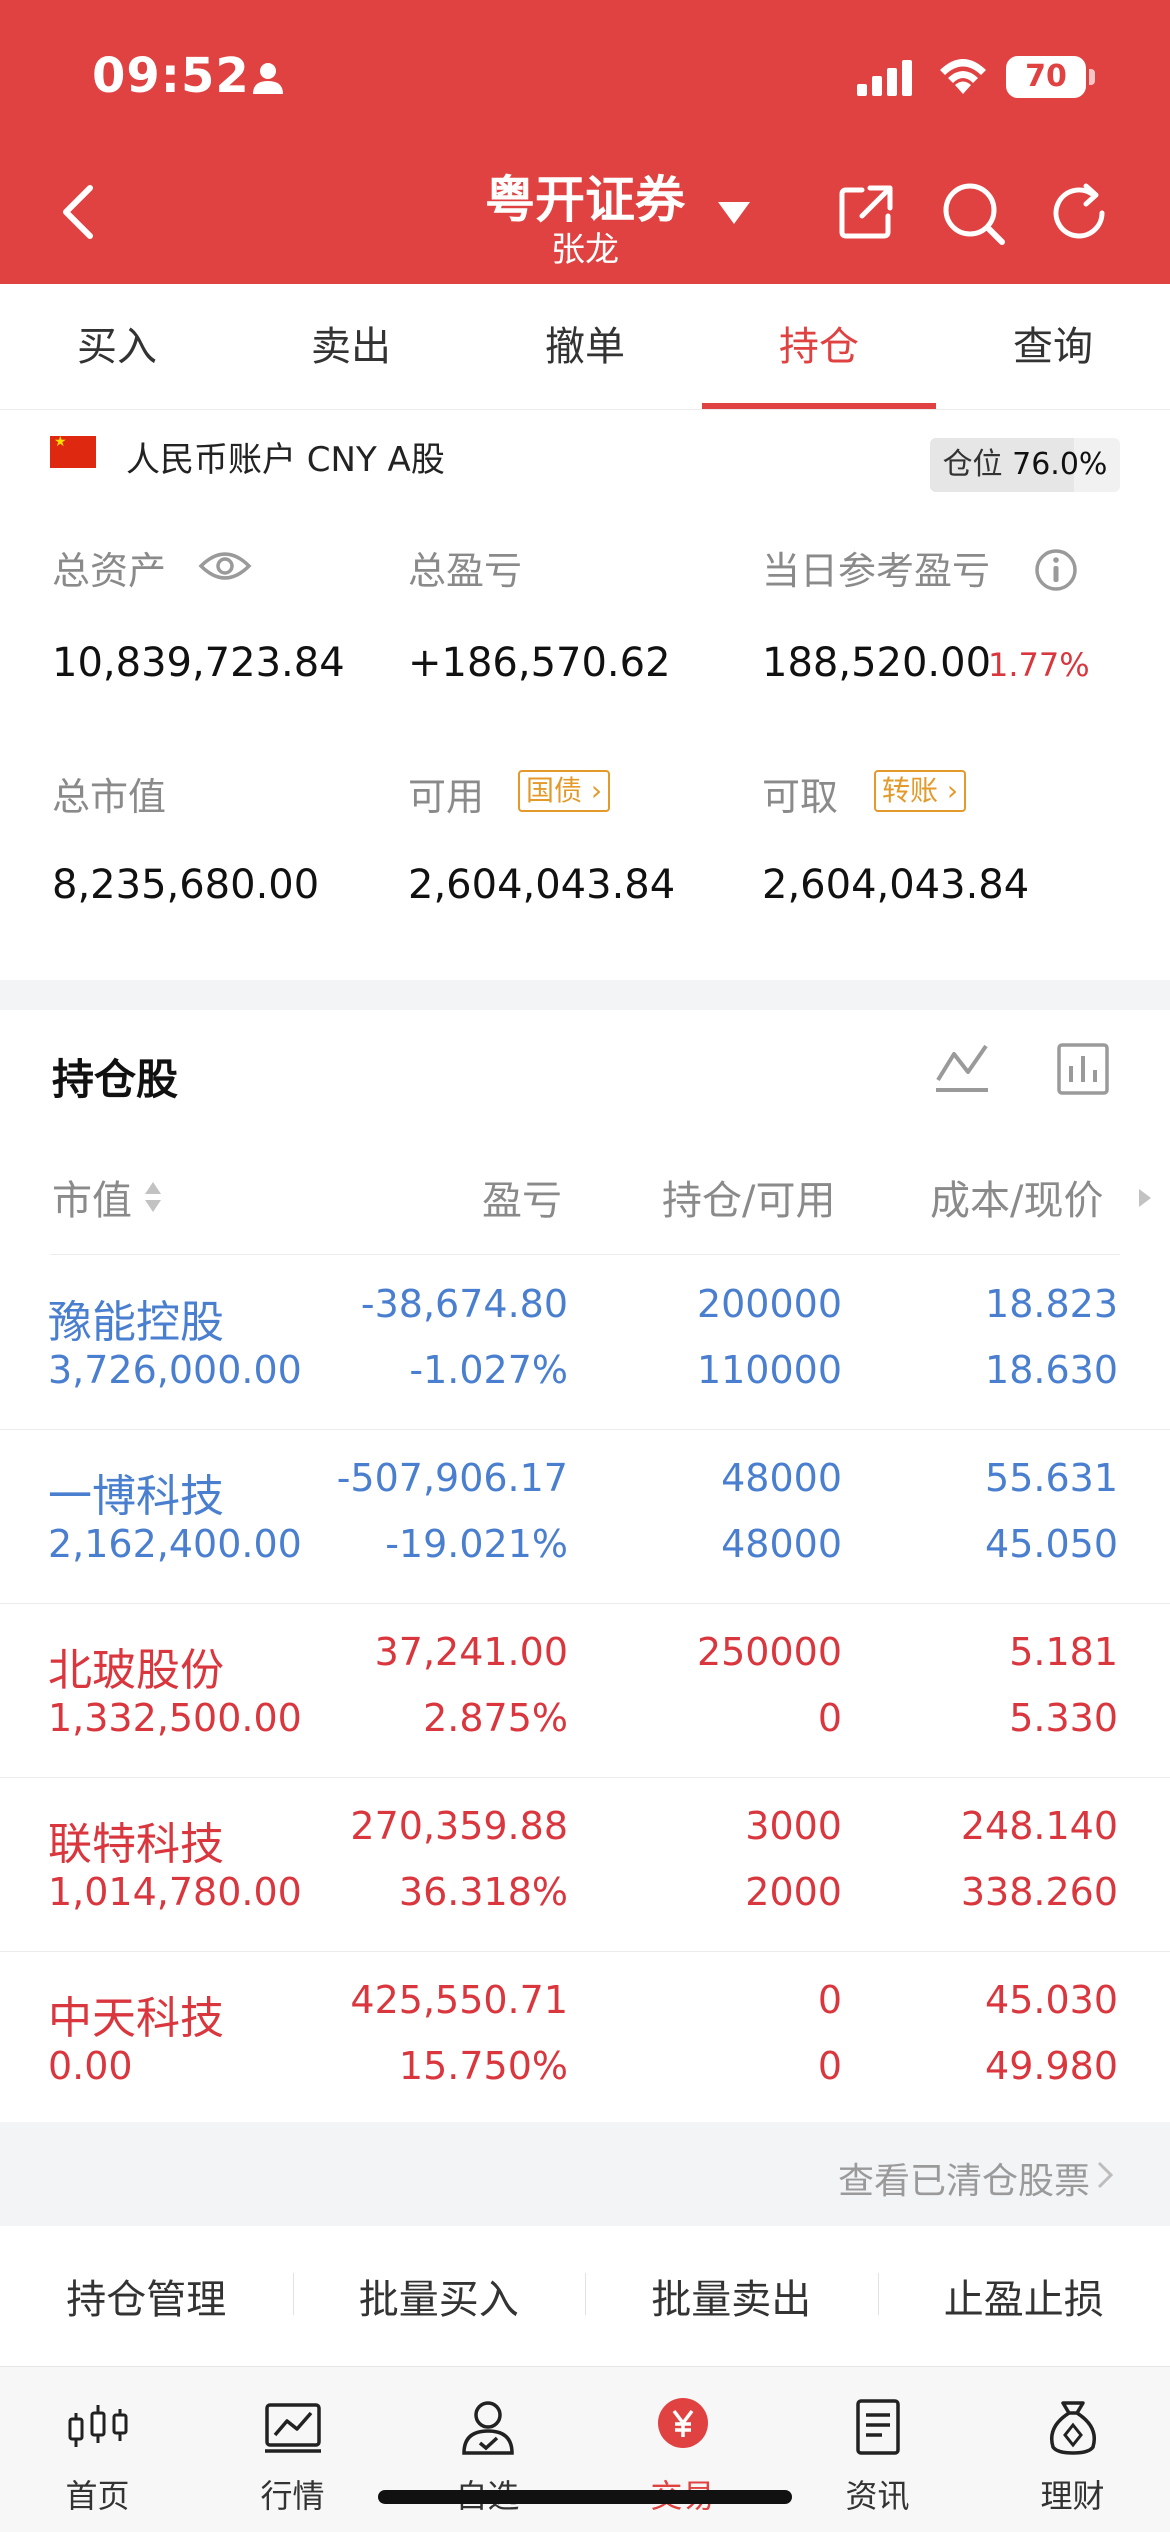 This screenshot has width=1170, height=2532. Describe the element at coordinates (1039, 665) in the screenshot. I see `daily-pnl-percent: 1.77%` at that location.